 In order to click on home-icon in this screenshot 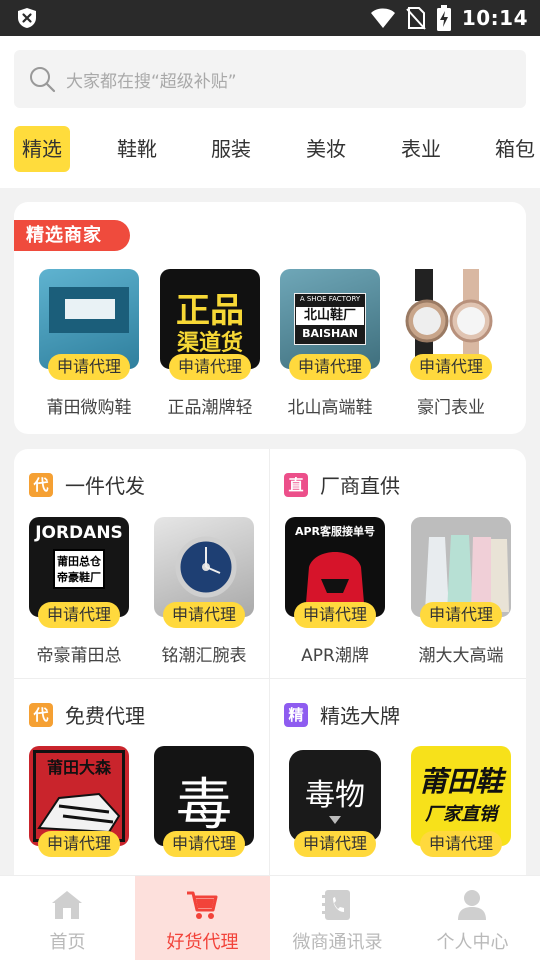, I will do `click(67, 905)`.